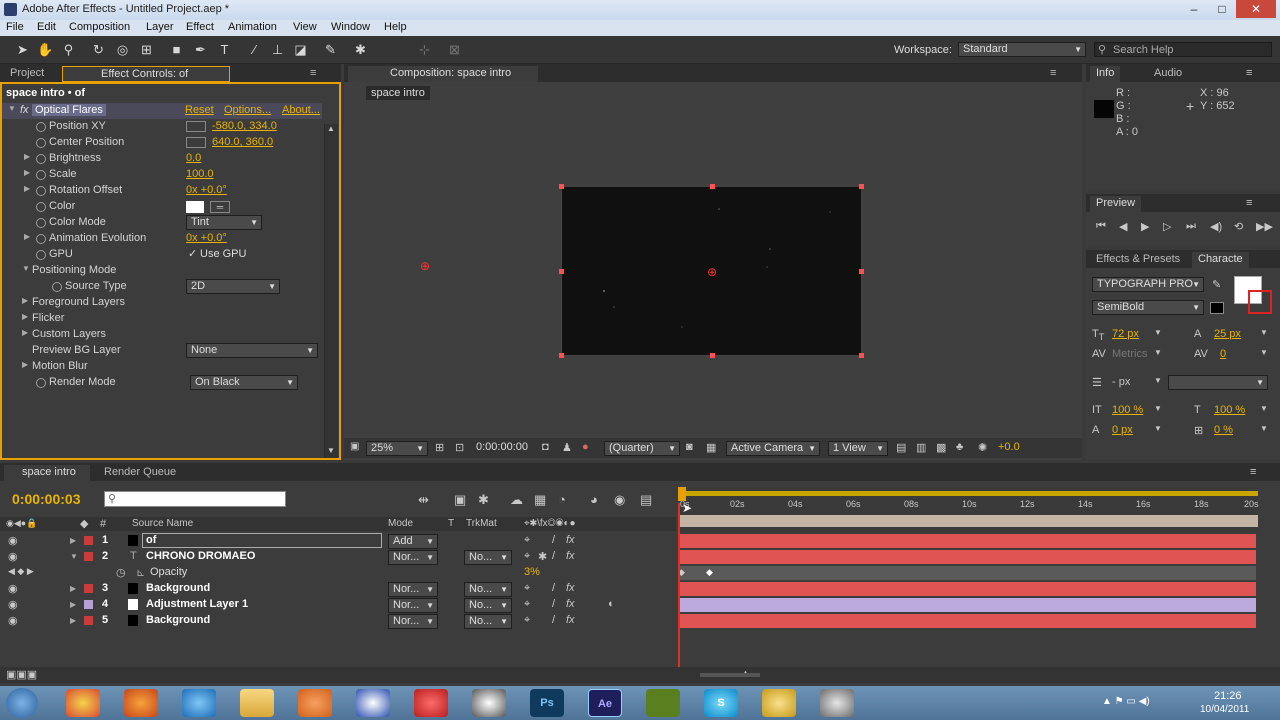 This screenshot has height=720, width=1280. I want to click on minimize-button: –, so click(1194, 9).